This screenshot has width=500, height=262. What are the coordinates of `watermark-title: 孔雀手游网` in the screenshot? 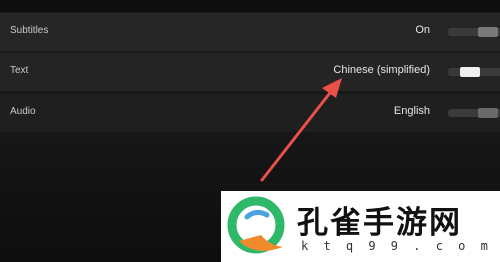 It's located at (379, 223).